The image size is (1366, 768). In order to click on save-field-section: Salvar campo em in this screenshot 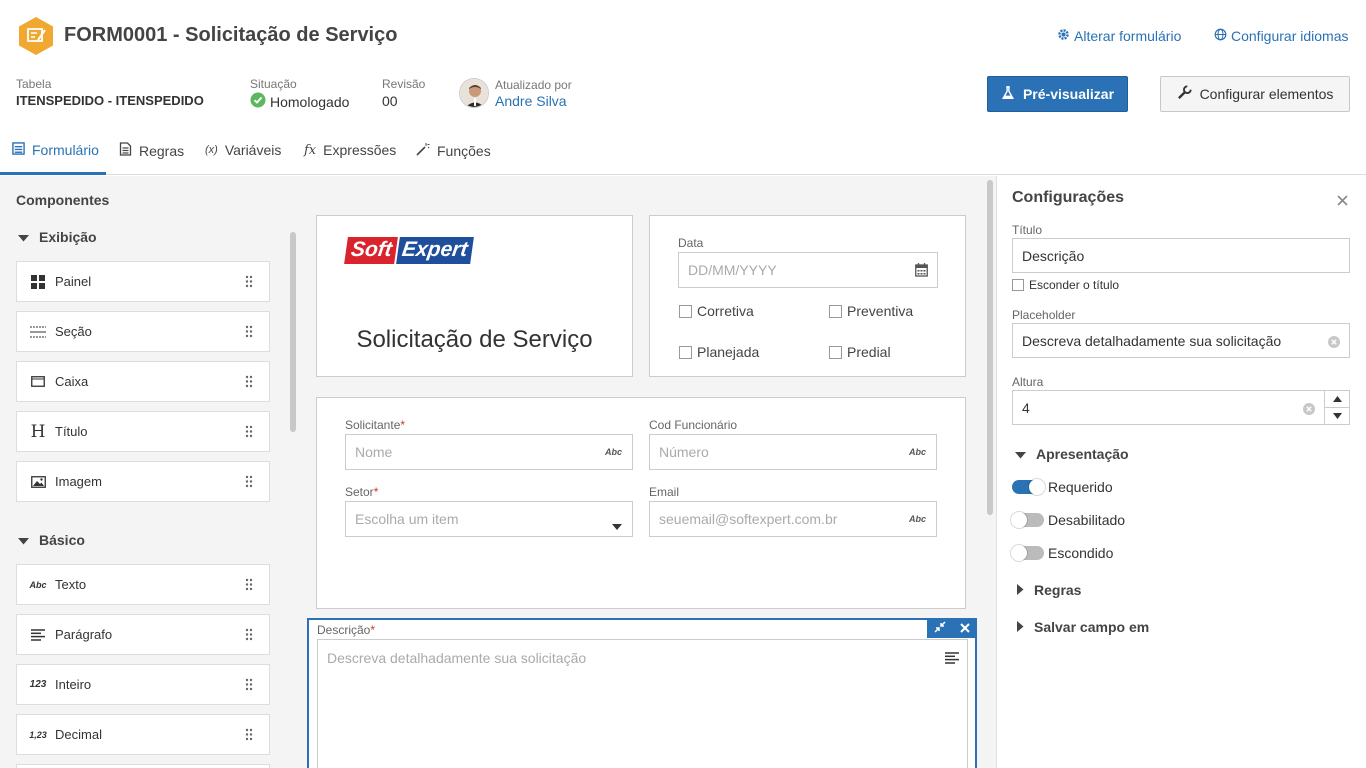, I will do `click(1083, 627)`.